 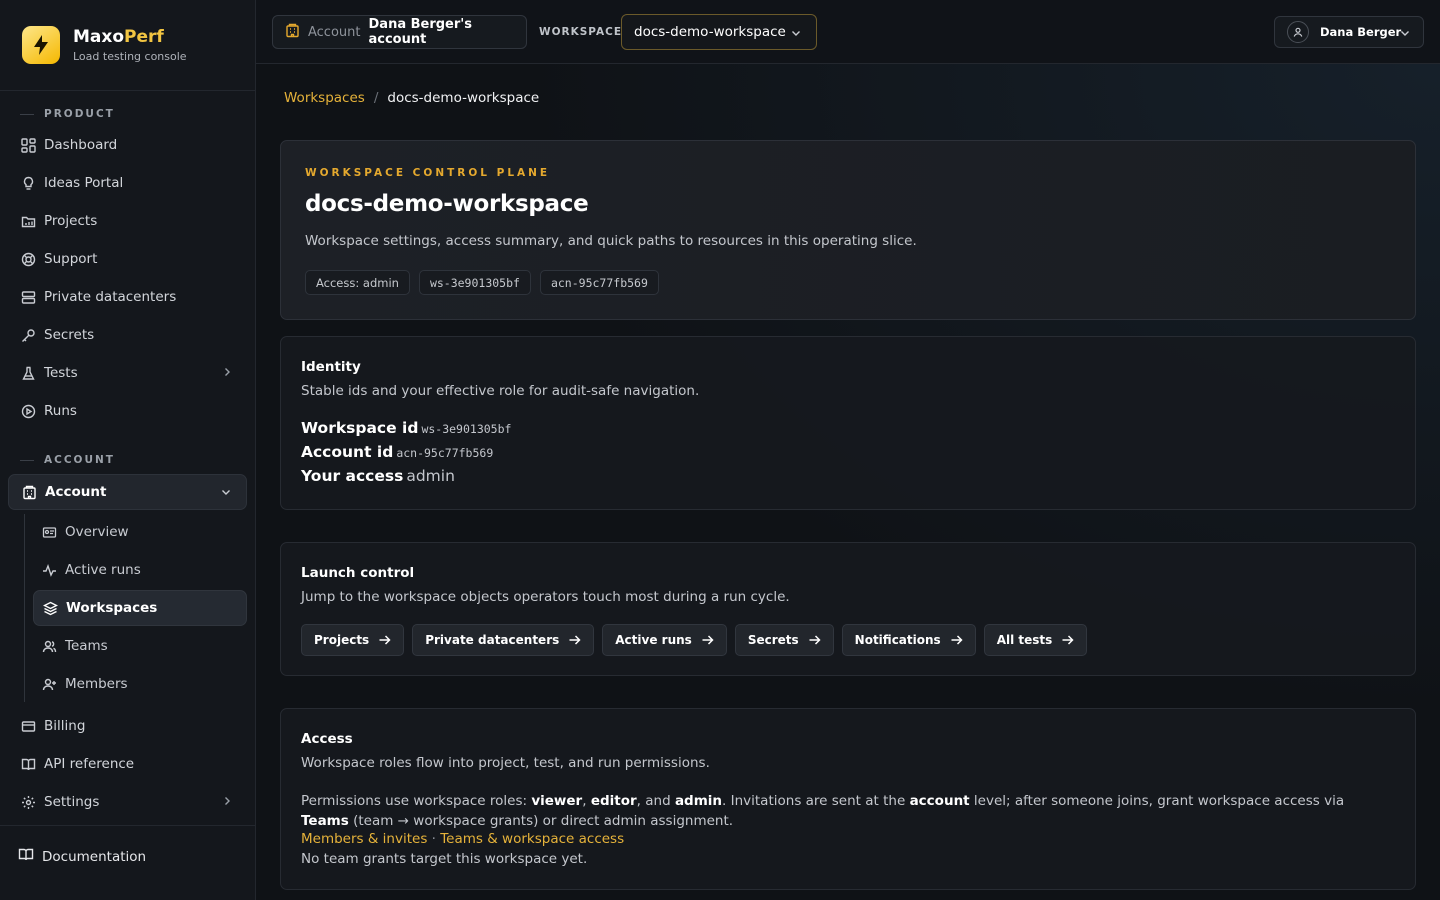 I want to click on sidebar-item-label: Account, so click(x=76, y=492).